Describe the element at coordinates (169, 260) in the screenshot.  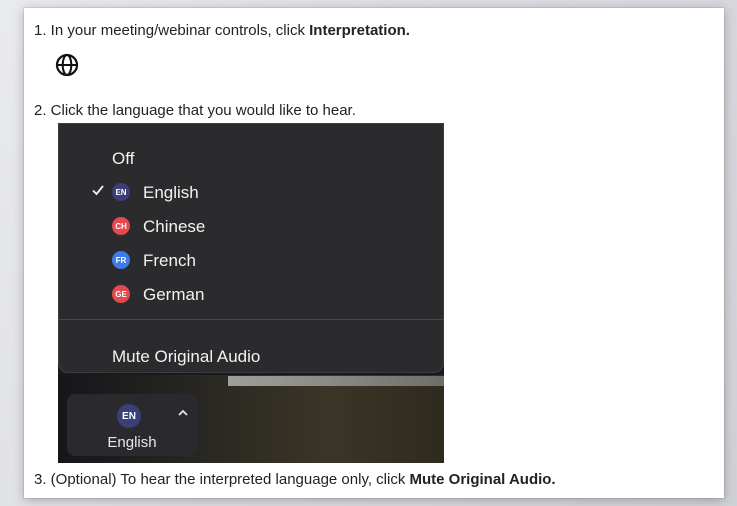
I see `language-label: French` at that location.